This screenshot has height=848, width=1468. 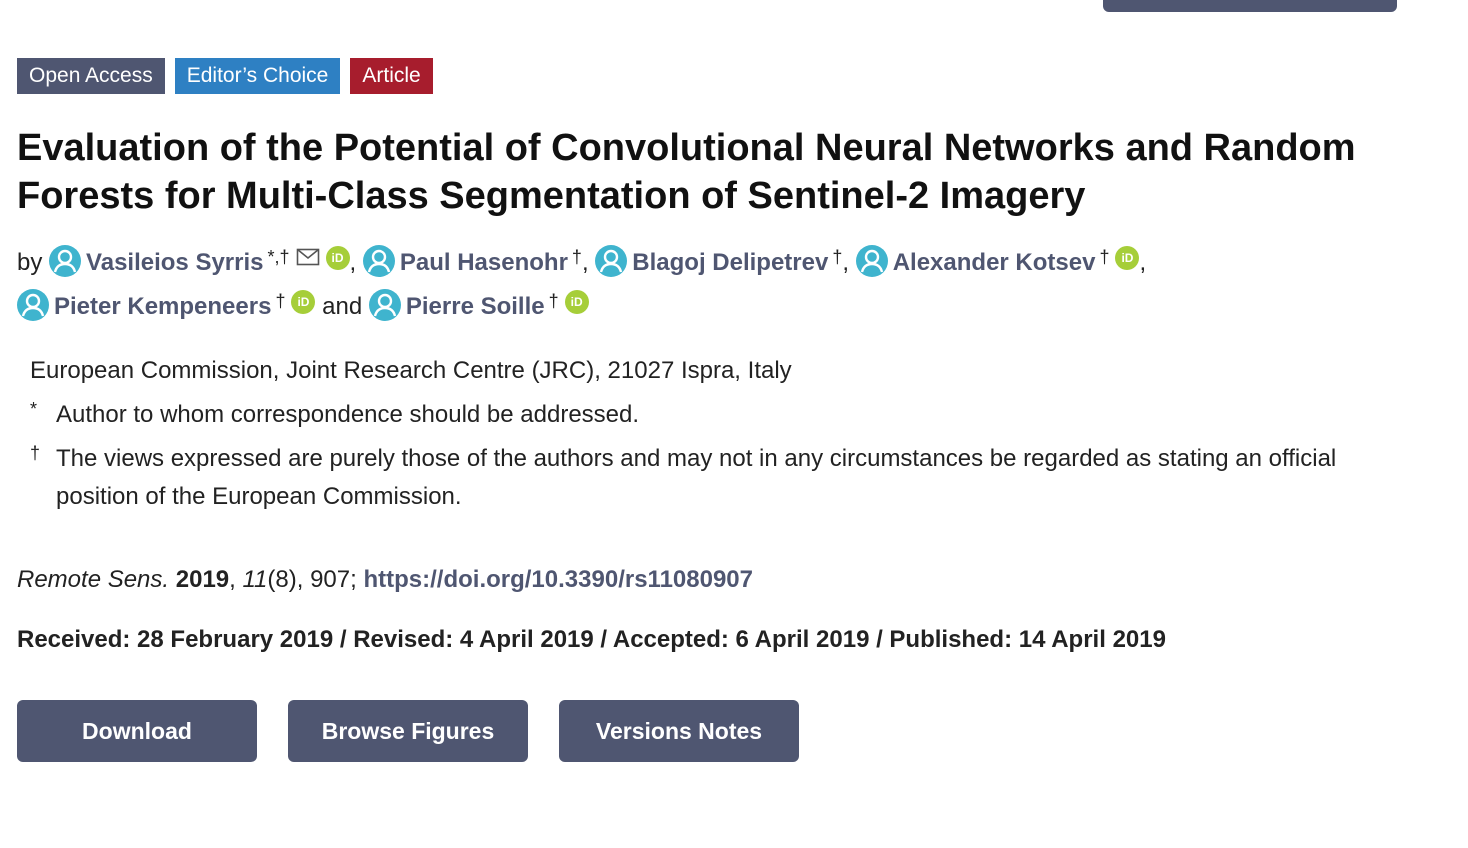 What do you see at coordinates (484, 262) in the screenshot?
I see `author-name-link: Paul Hasenohr` at bounding box center [484, 262].